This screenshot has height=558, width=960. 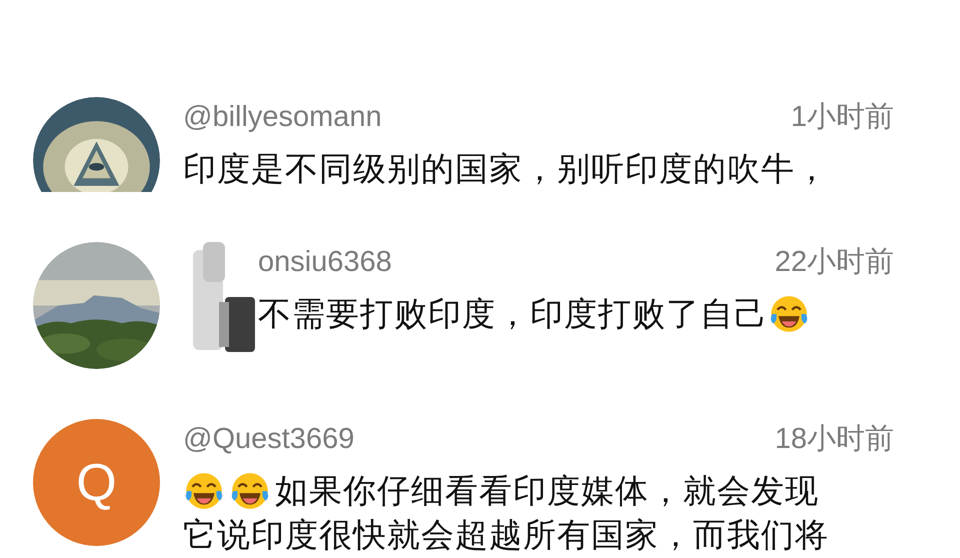 What do you see at coordinates (834, 262) in the screenshot?
I see `timestamp: 22小时前` at bounding box center [834, 262].